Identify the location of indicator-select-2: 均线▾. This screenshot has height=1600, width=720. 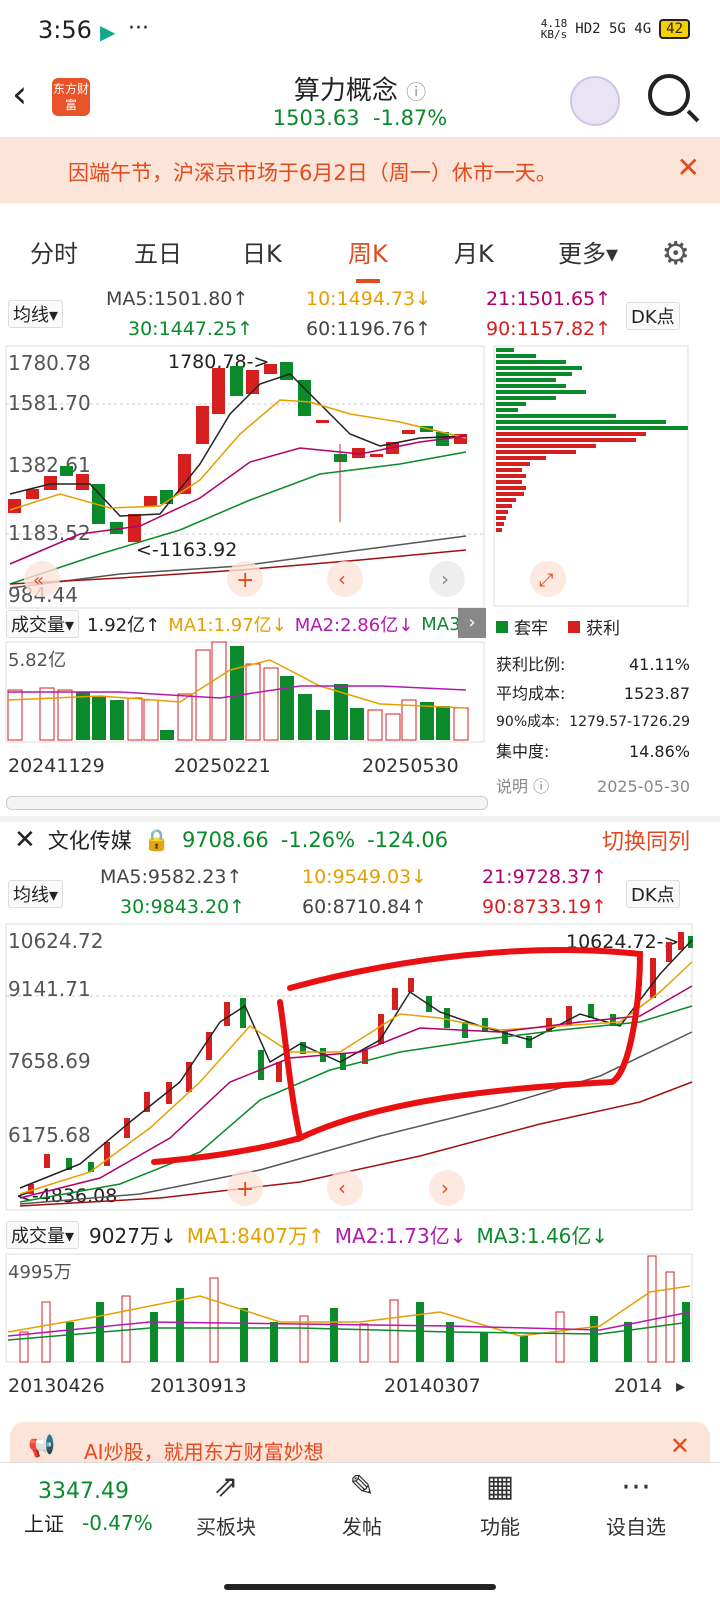
(36, 894).